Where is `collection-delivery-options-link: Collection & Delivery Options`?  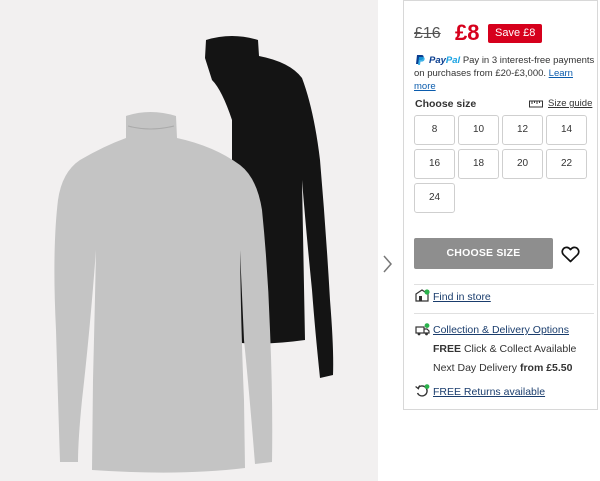 collection-delivery-options-link: Collection & Delivery Options is located at coordinates (501, 330).